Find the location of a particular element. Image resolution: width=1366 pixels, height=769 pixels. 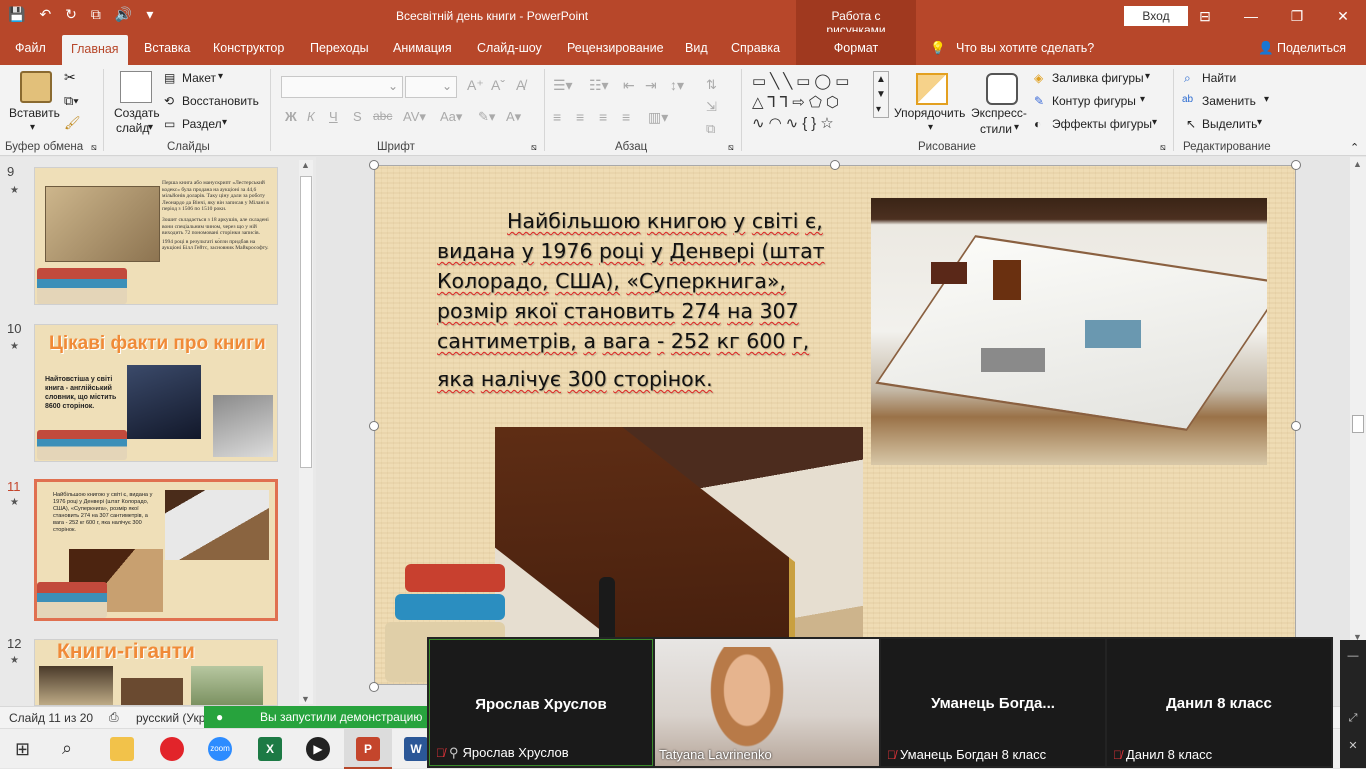

participant-tile: Ярослав Хруслов 🎙̸ ⚲ Ярослав Хруслов is located at coordinates (541, 702).